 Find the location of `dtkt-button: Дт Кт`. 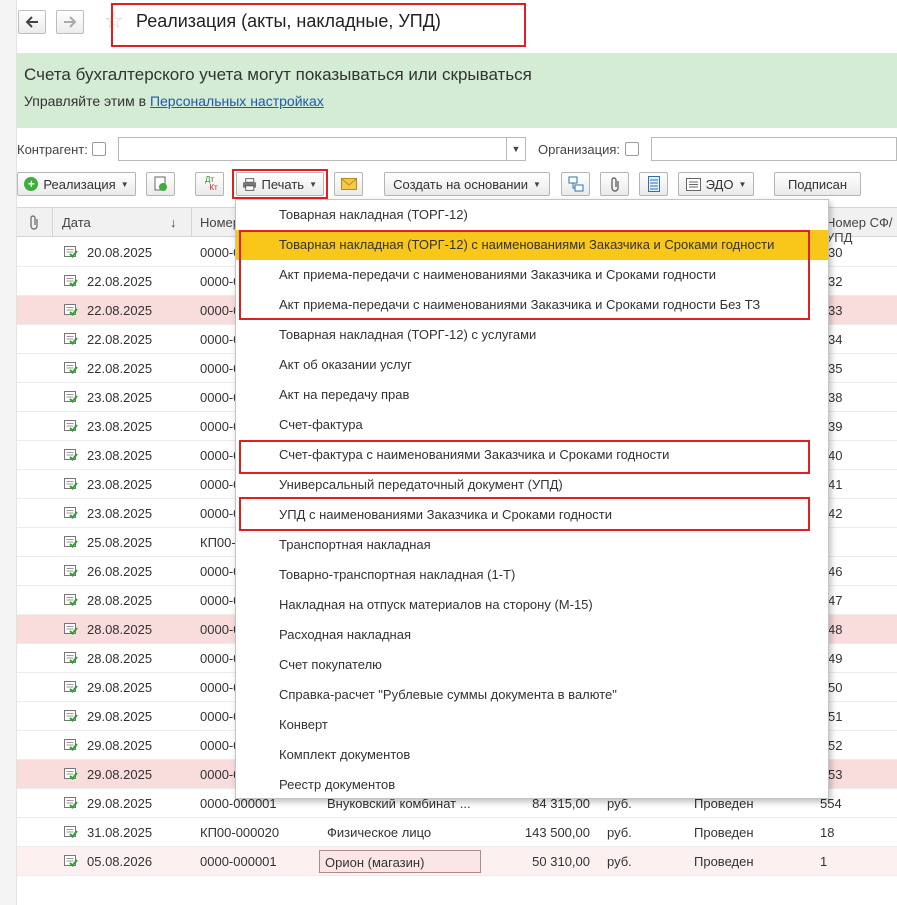

dtkt-button: Дт Кт is located at coordinates (209, 184).